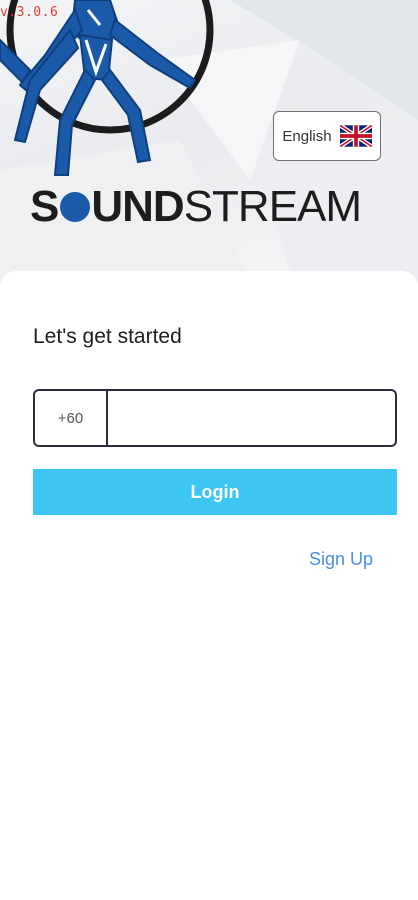 Image resolution: width=418 pixels, height=900 pixels. What do you see at coordinates (44, 206) in the screenshot?
I see `brand-letter-s: S` at bounding box center [44, 206].